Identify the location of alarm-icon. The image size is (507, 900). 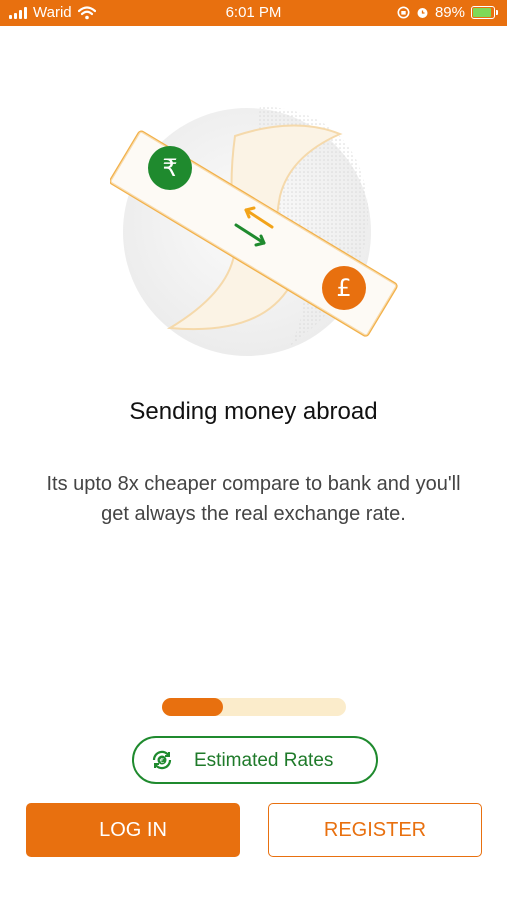
(422, 13).